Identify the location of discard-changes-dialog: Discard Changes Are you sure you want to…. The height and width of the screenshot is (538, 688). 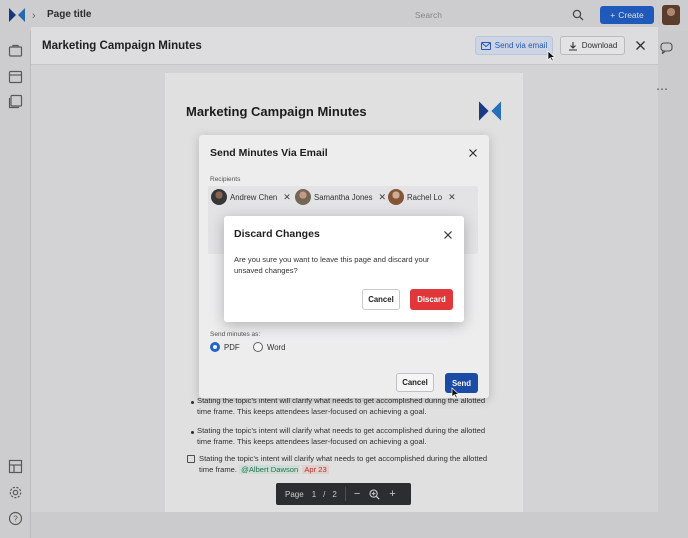
(344, 269).